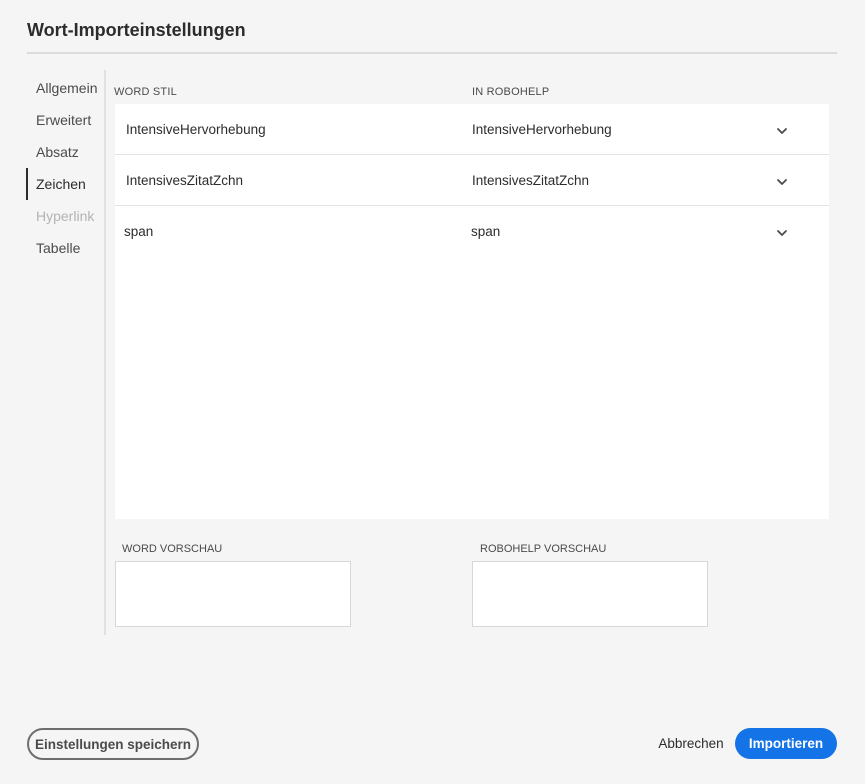 The height and width of the screenshot is (784, 865). Describe the element at coordinates (66, 88) in the screenshot. I see `sidebar-item-allgemein: Allgemein` at that location.